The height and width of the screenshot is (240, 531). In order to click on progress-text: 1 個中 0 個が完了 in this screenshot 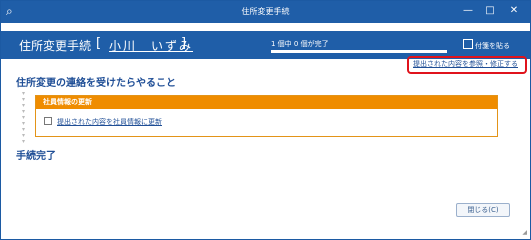, I will do `click(300, 44)`.